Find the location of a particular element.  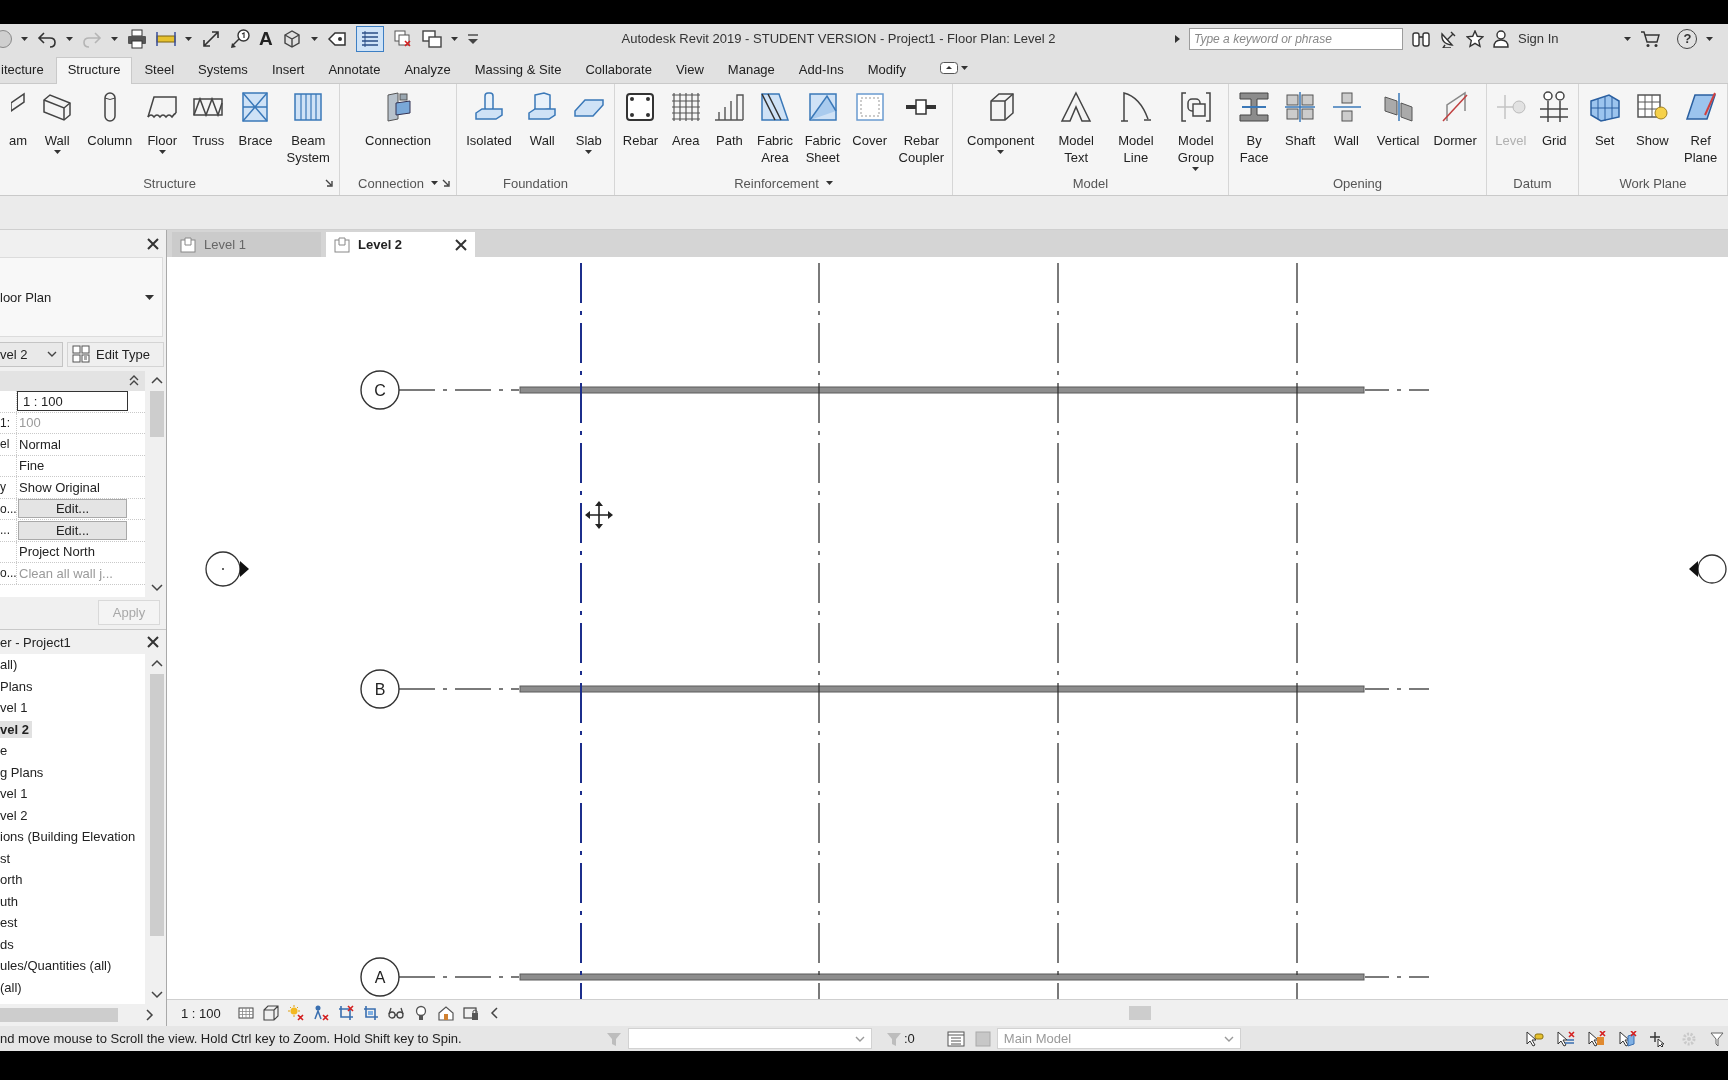

browser-item: (all) is located at coordinates (12, 987).